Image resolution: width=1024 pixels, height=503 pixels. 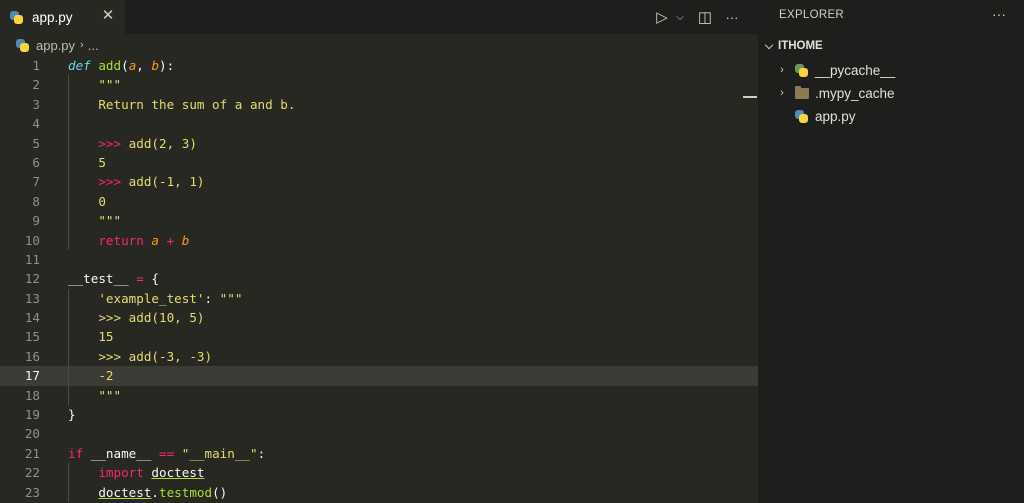 What do you see at coordinates (379, 259) in the screenshot?
I see `code-line: 11` at bounding box center [379, 259].